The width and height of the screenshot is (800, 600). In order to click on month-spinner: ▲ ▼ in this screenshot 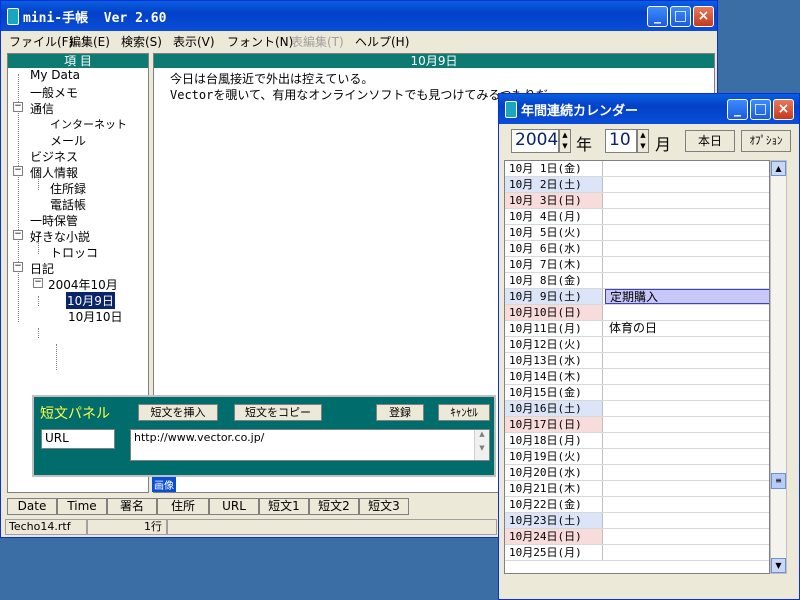, I will do `click(643, 141)`.